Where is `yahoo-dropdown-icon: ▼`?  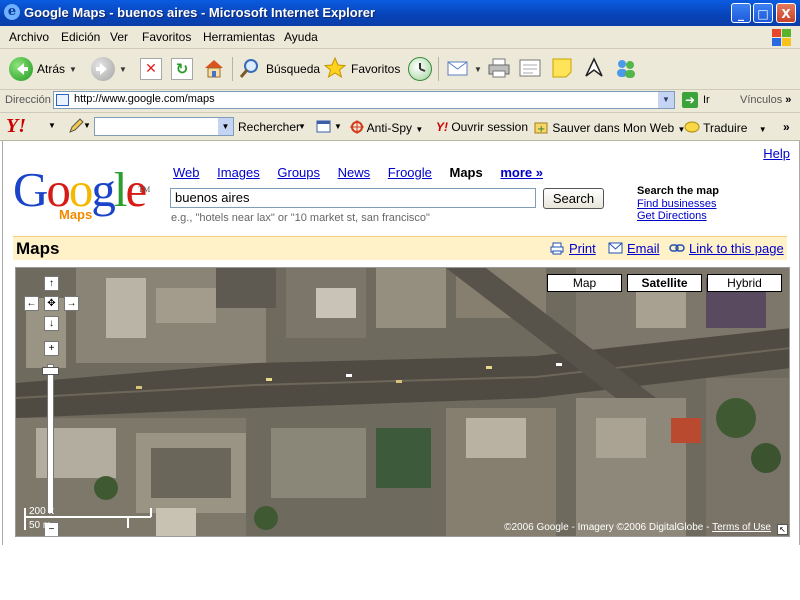
yahoo-dropdown-icon: ▼ is located at coordinates (52, 125).